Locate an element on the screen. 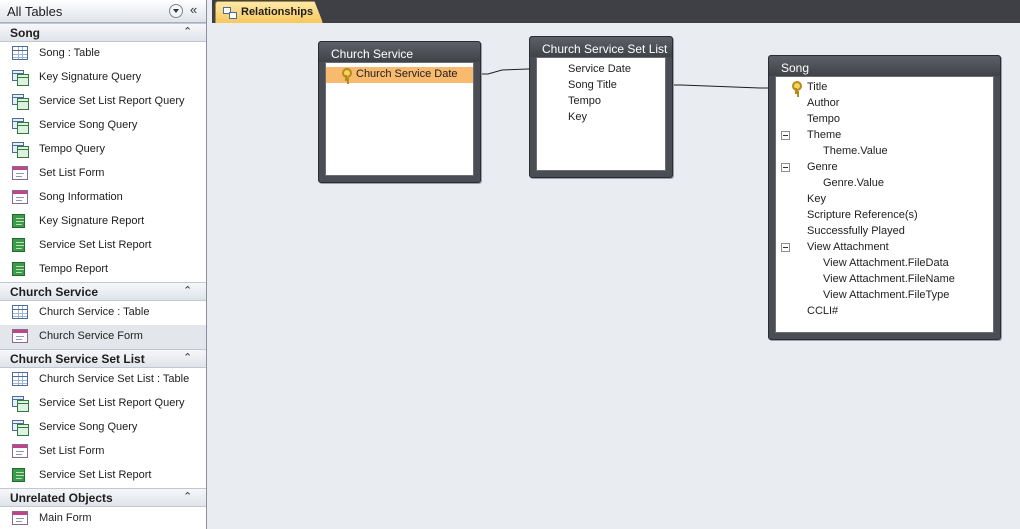 The height and width of the screenshot is (529, 1020). nav-header: All Tables « is located at coordinates (103, 11).